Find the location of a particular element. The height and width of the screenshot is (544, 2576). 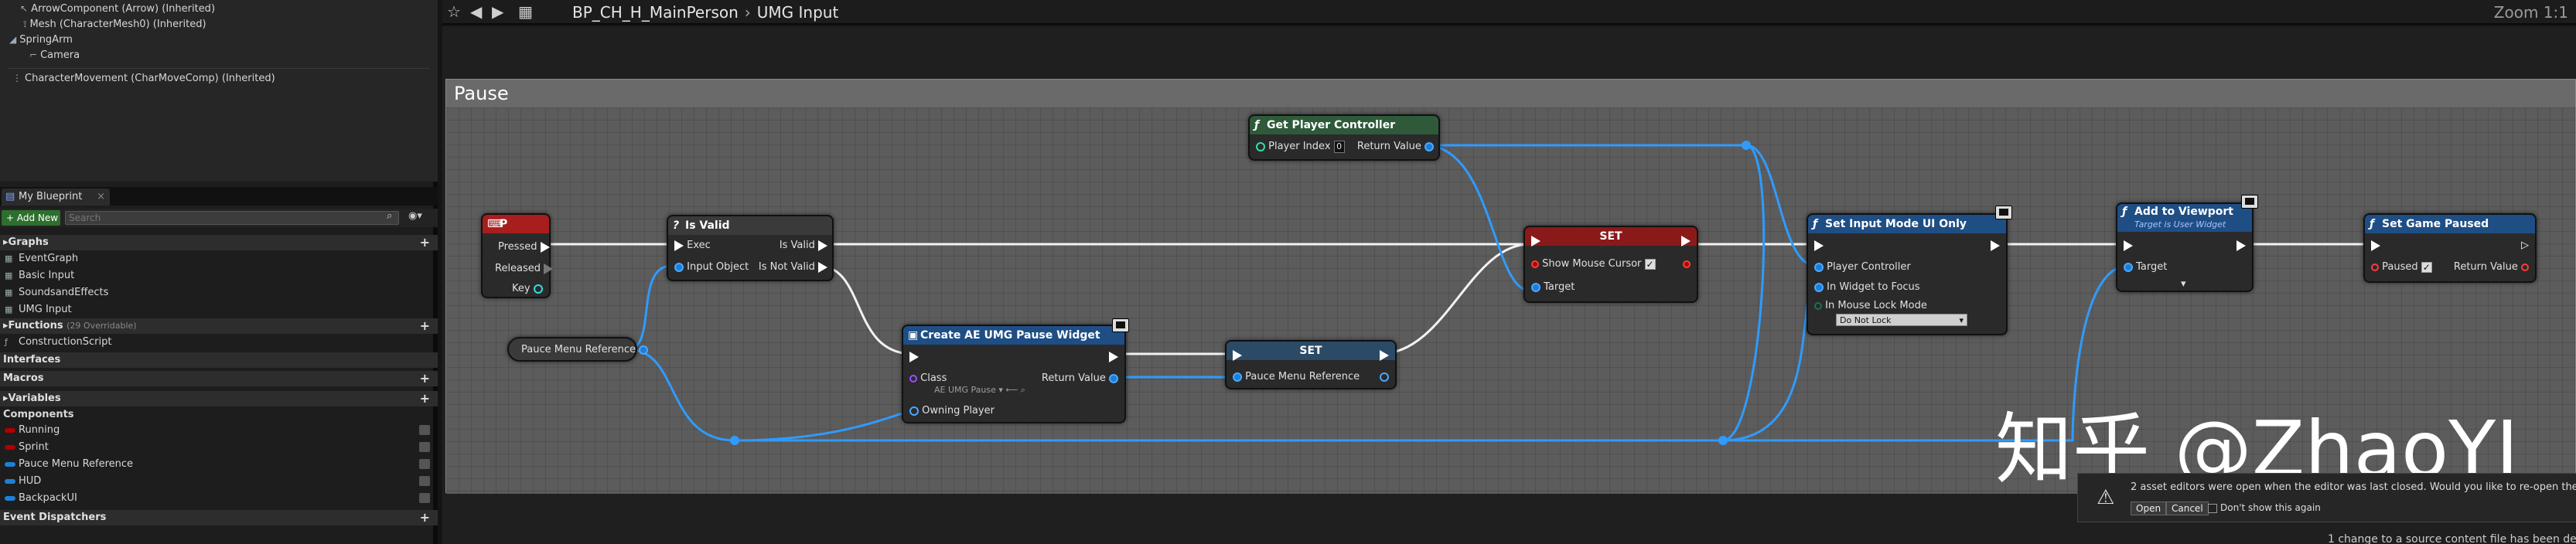

pin-mouse-lock-mode: In Mouse Lock Mode is located at coordinates (1871, 306).